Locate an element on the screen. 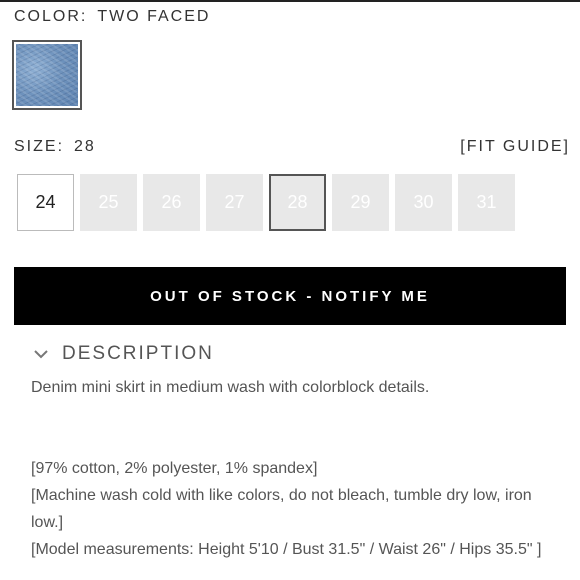 The width and height of the screenshot is (580, 580). description-toggle: DESCRIPTION is located at coordinates (124, 354).